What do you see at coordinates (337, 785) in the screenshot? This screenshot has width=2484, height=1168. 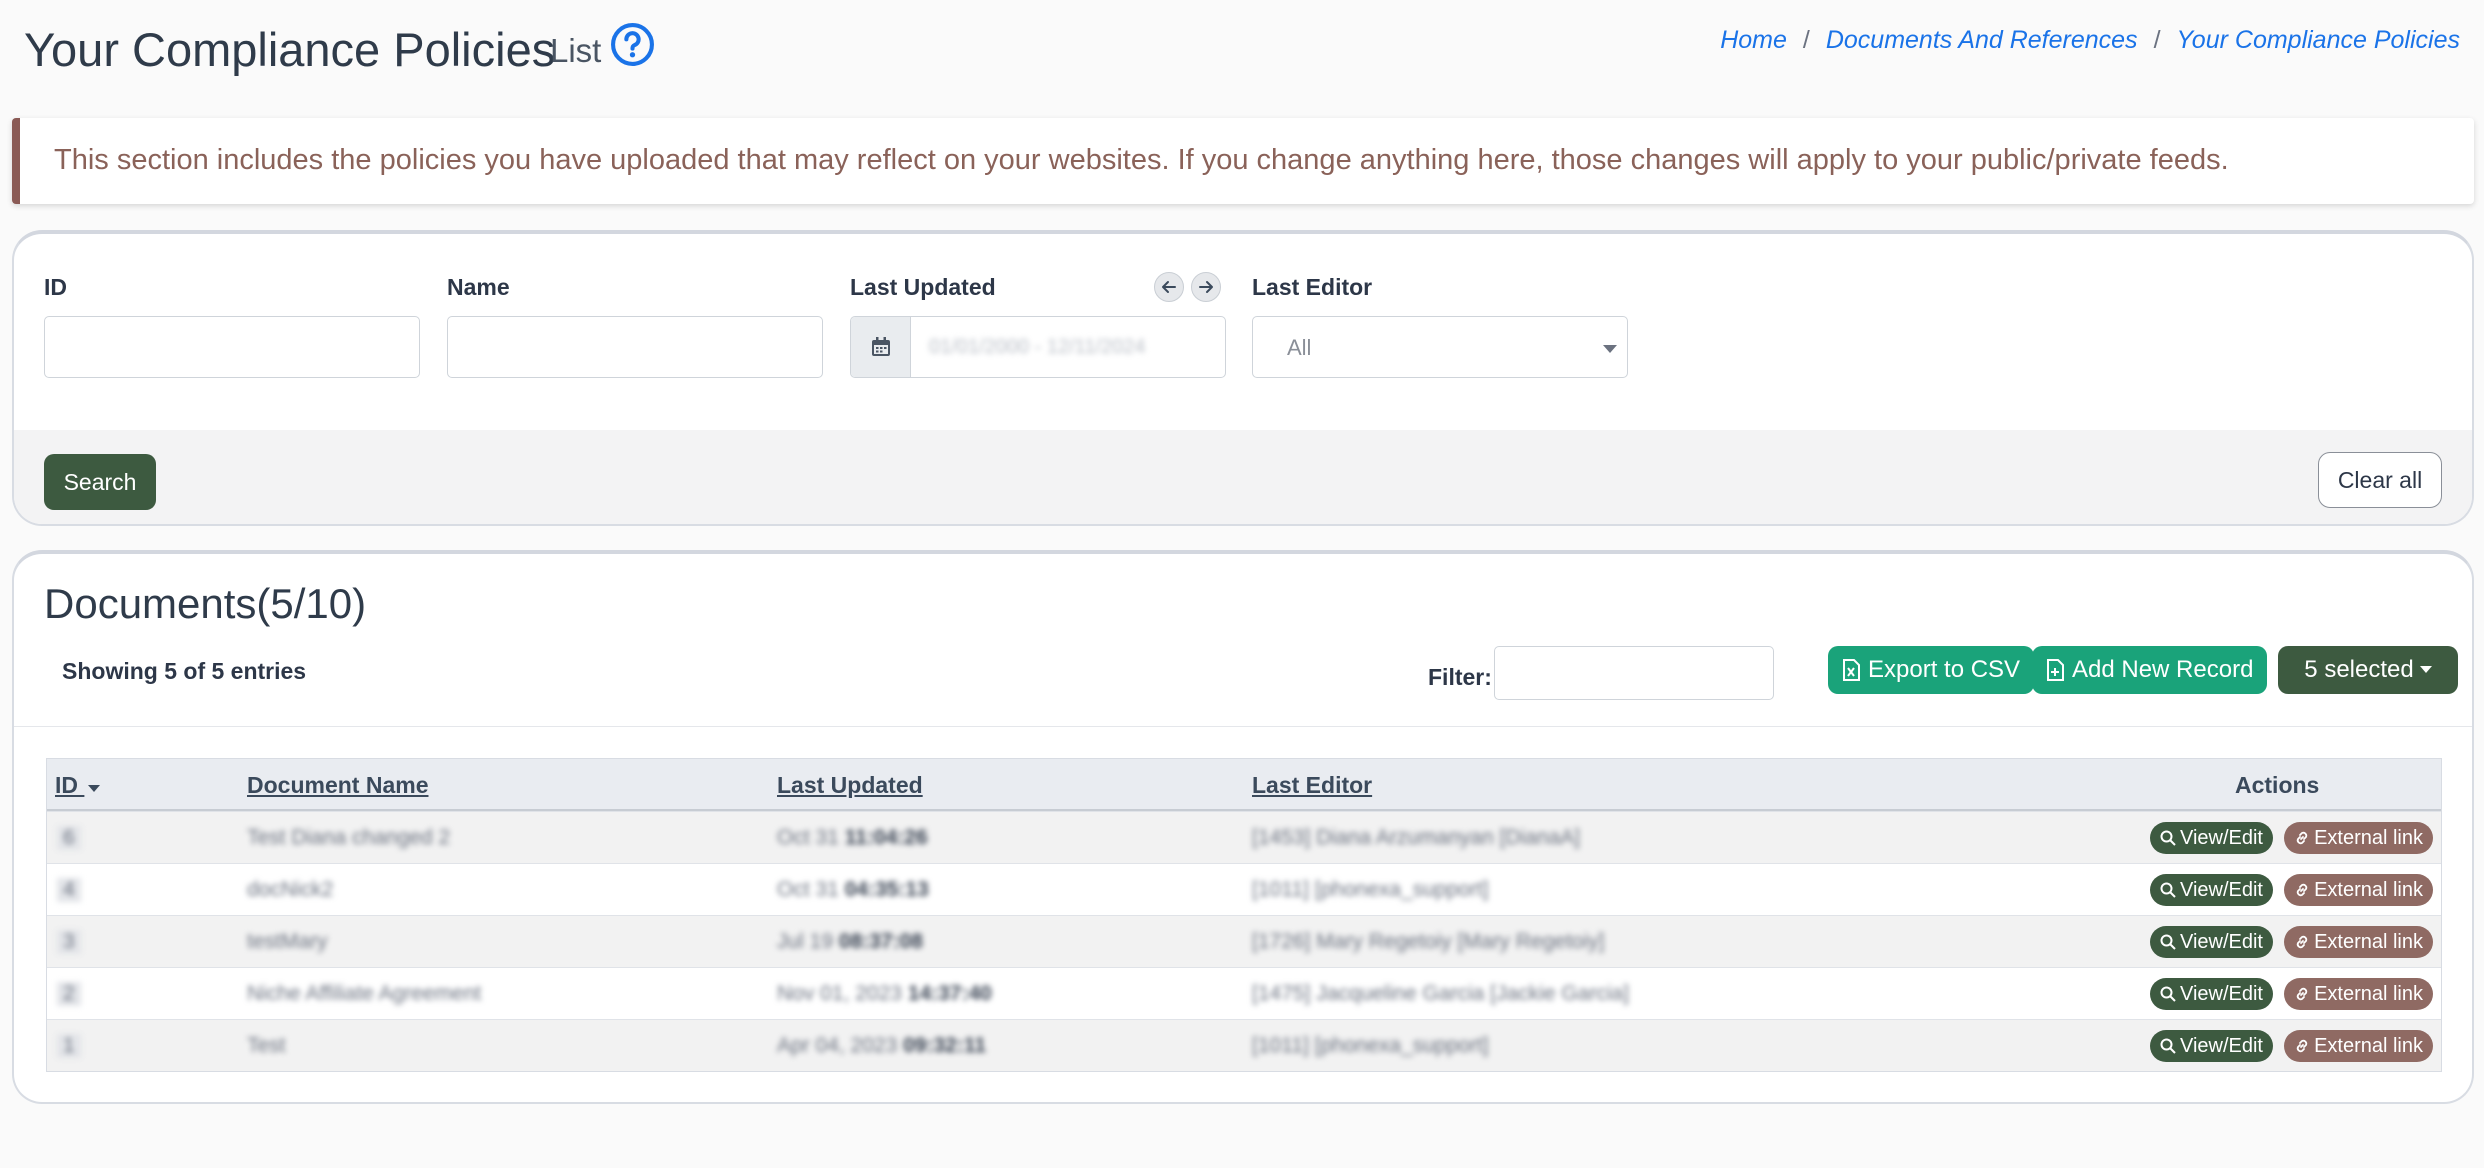 I see `column-header-document-name: Document Name` at bounding box center [337, 785].